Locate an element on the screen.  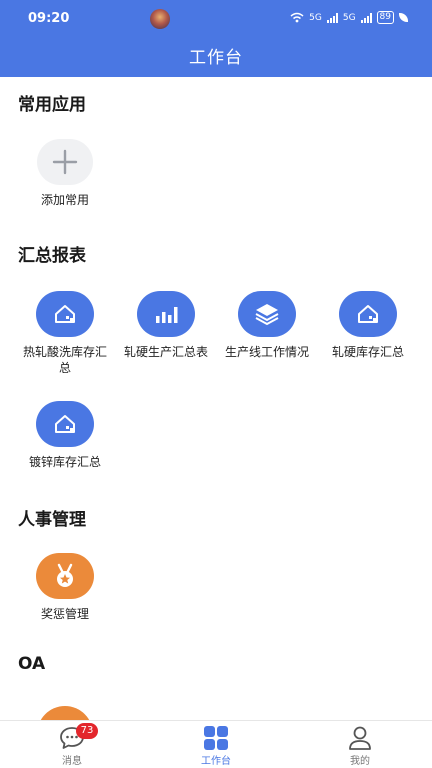
tab-messages: 73 消息 is located at coordinates (72, 745).